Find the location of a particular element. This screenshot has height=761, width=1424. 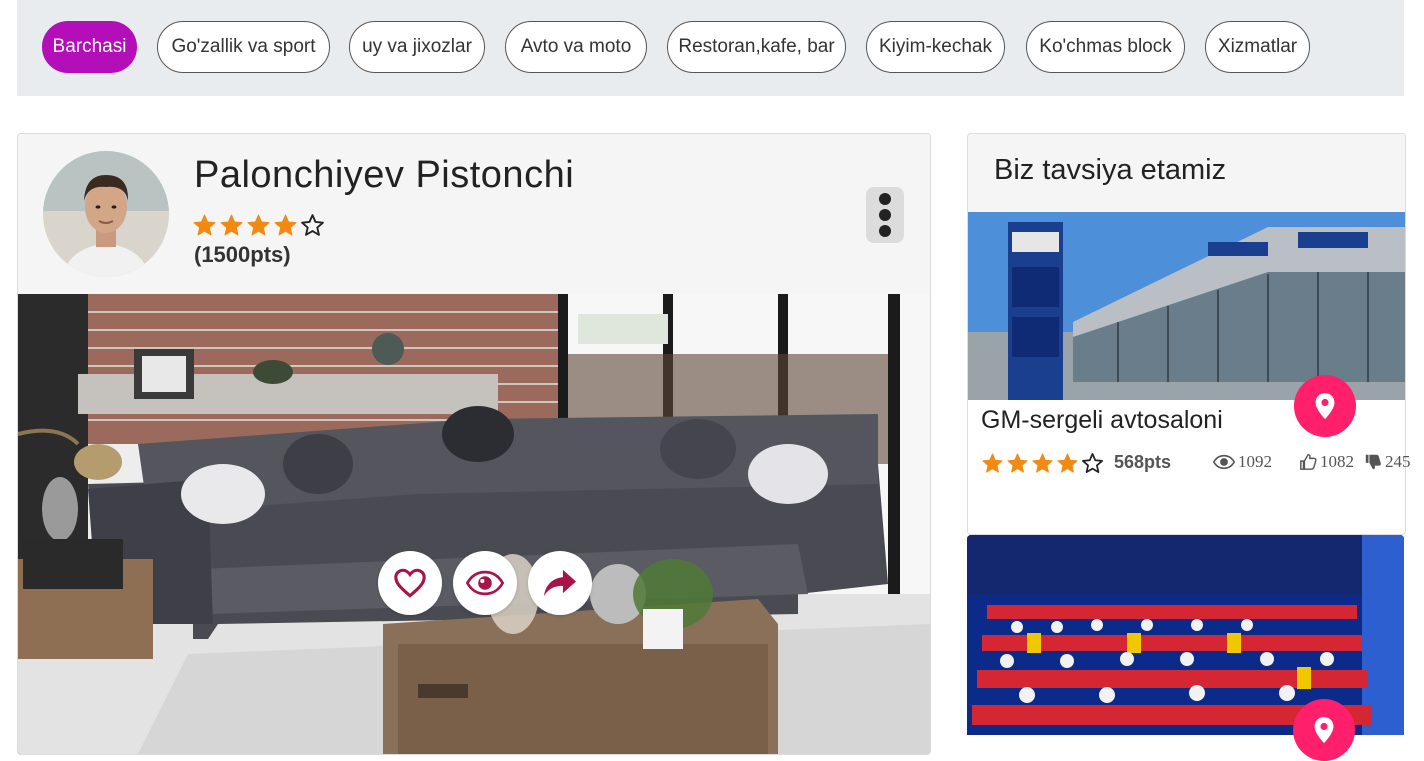

view-button is located at coordinates (485, 583).